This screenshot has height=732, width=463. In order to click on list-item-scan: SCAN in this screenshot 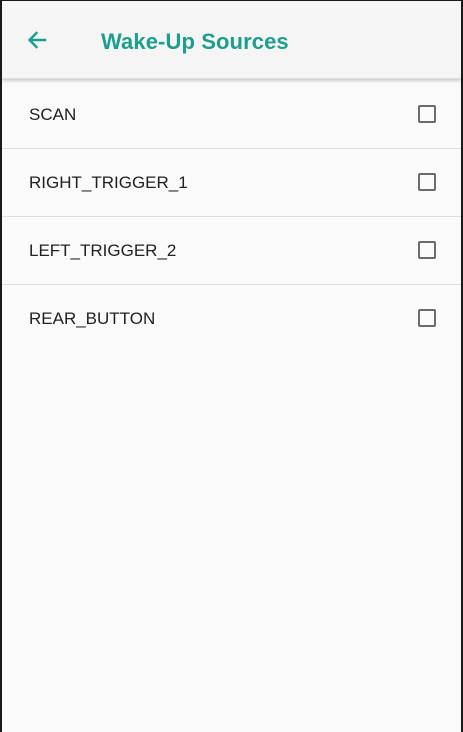, I will do `click(231, 115)`.